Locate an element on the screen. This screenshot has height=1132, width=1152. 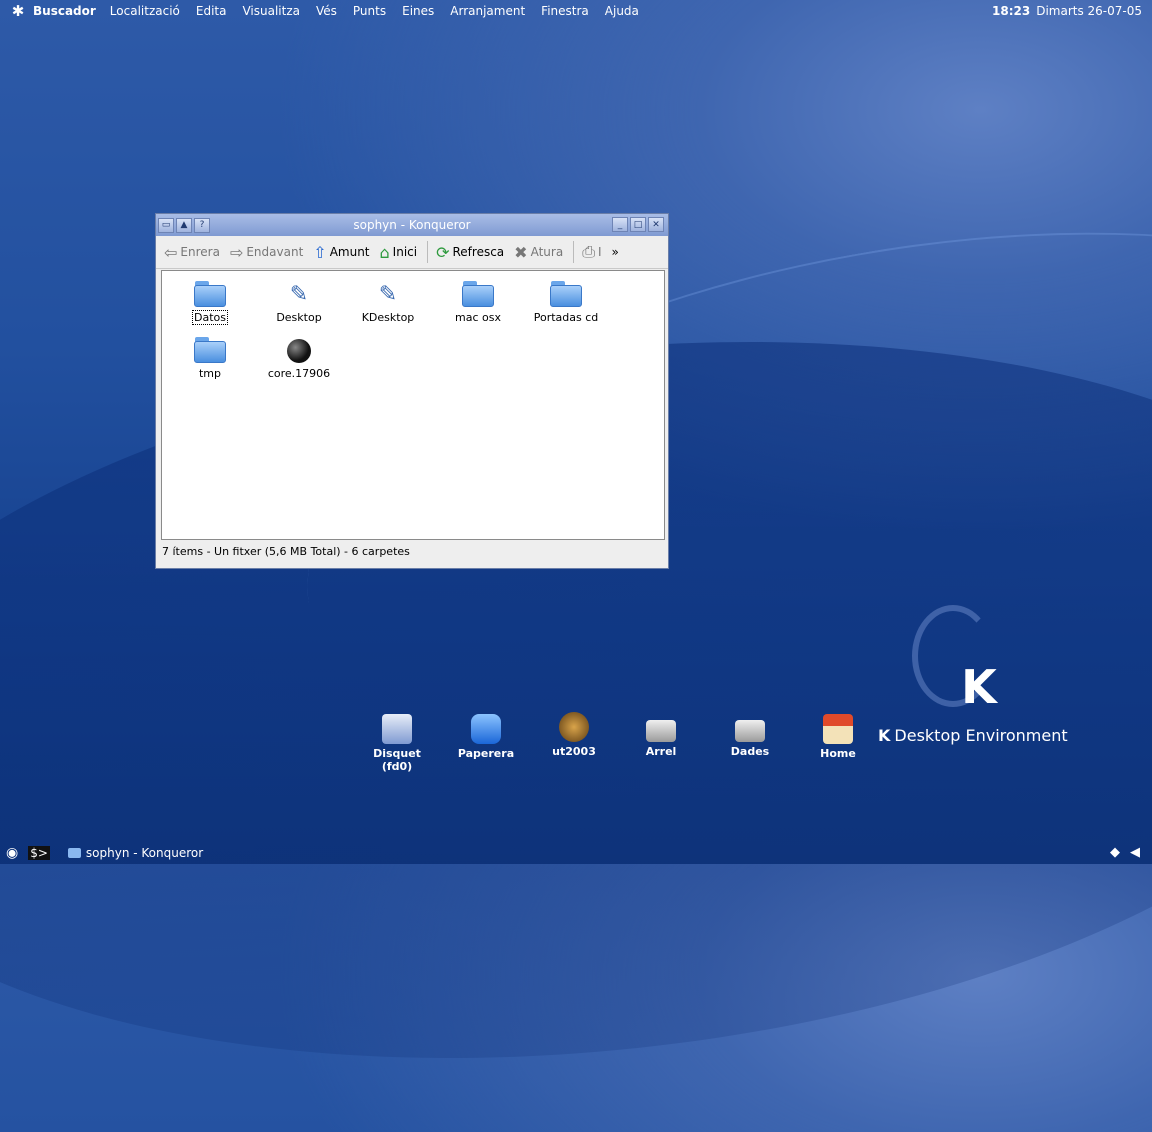
file-item: Datos is located at coordinates (210, 303).